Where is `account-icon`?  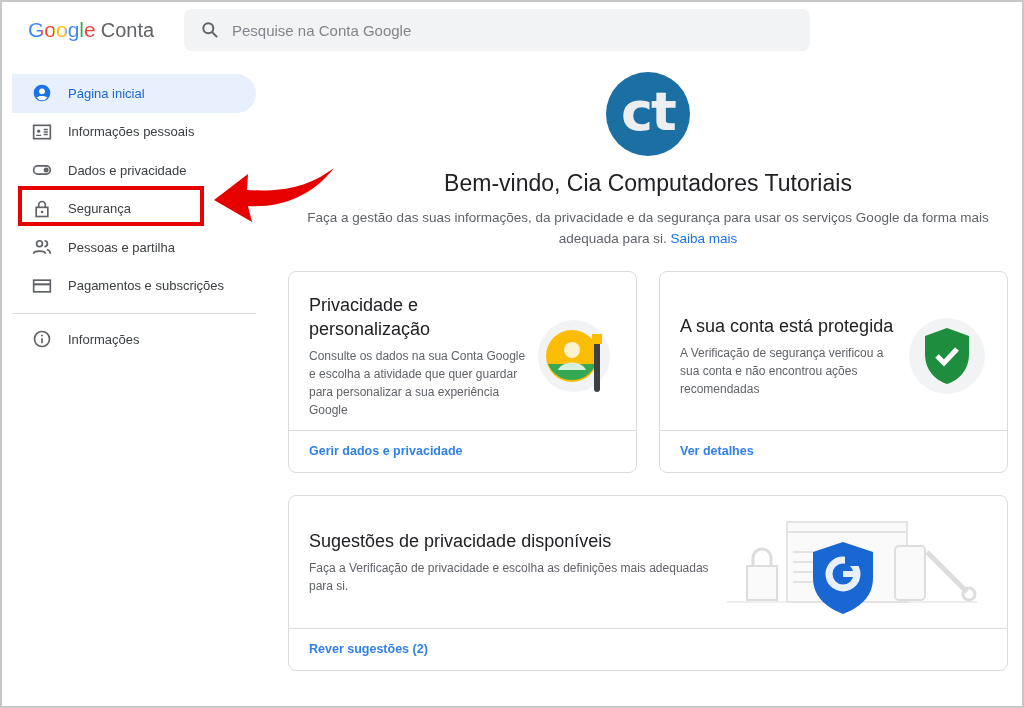
account-icon is located at coordinates (42, 93).